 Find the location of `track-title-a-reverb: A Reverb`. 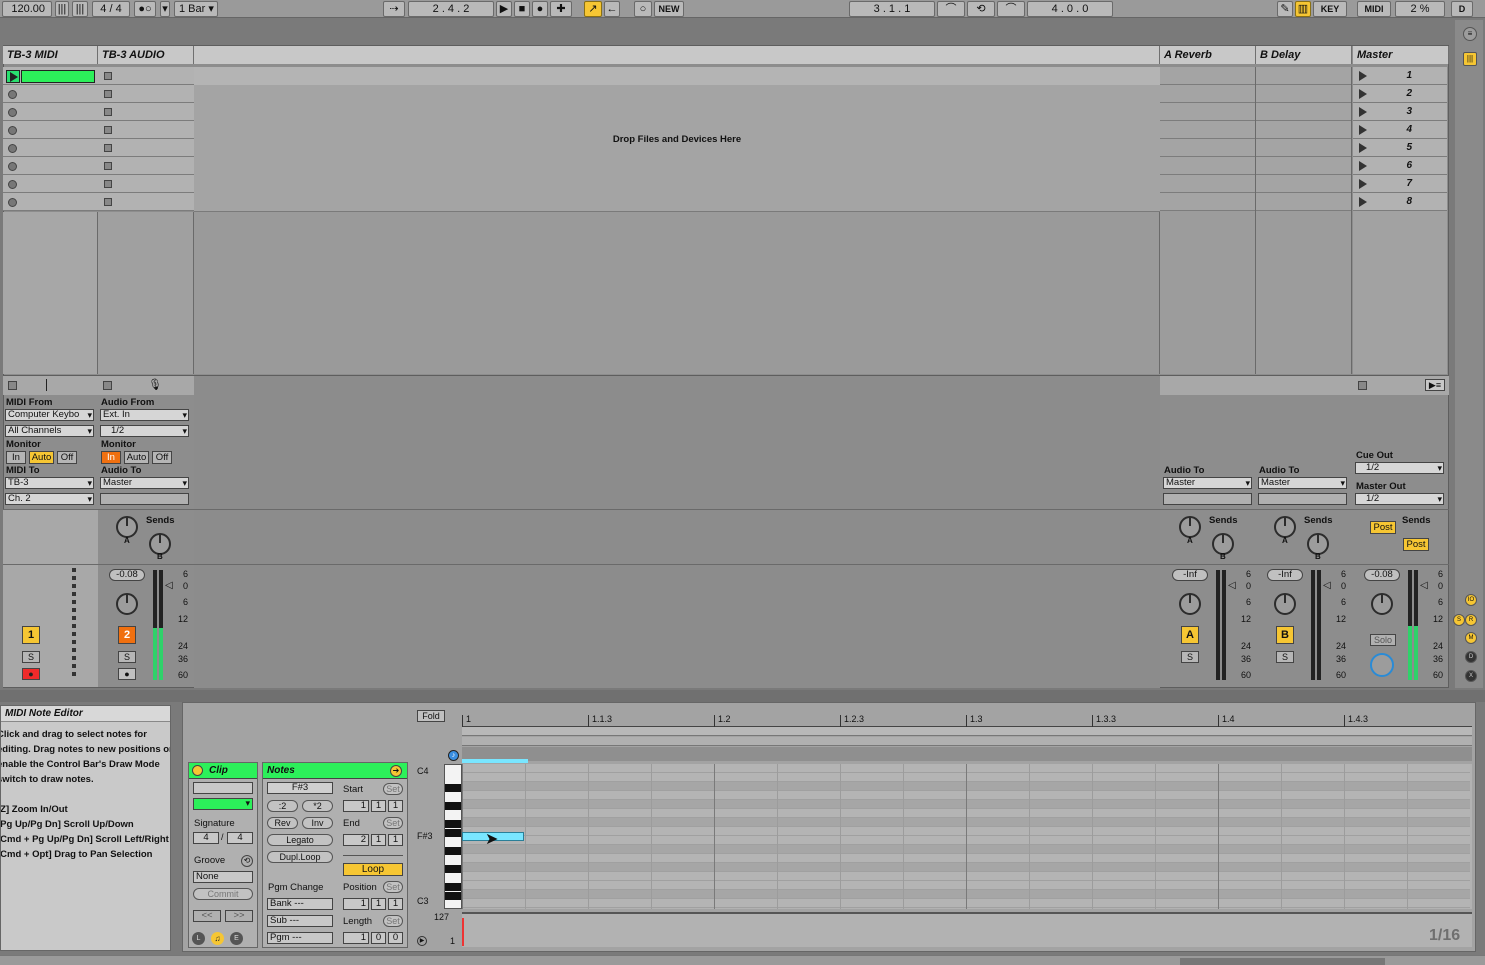

track-title-a-reverb: A Reverb is located at coordinates (1208, 55).